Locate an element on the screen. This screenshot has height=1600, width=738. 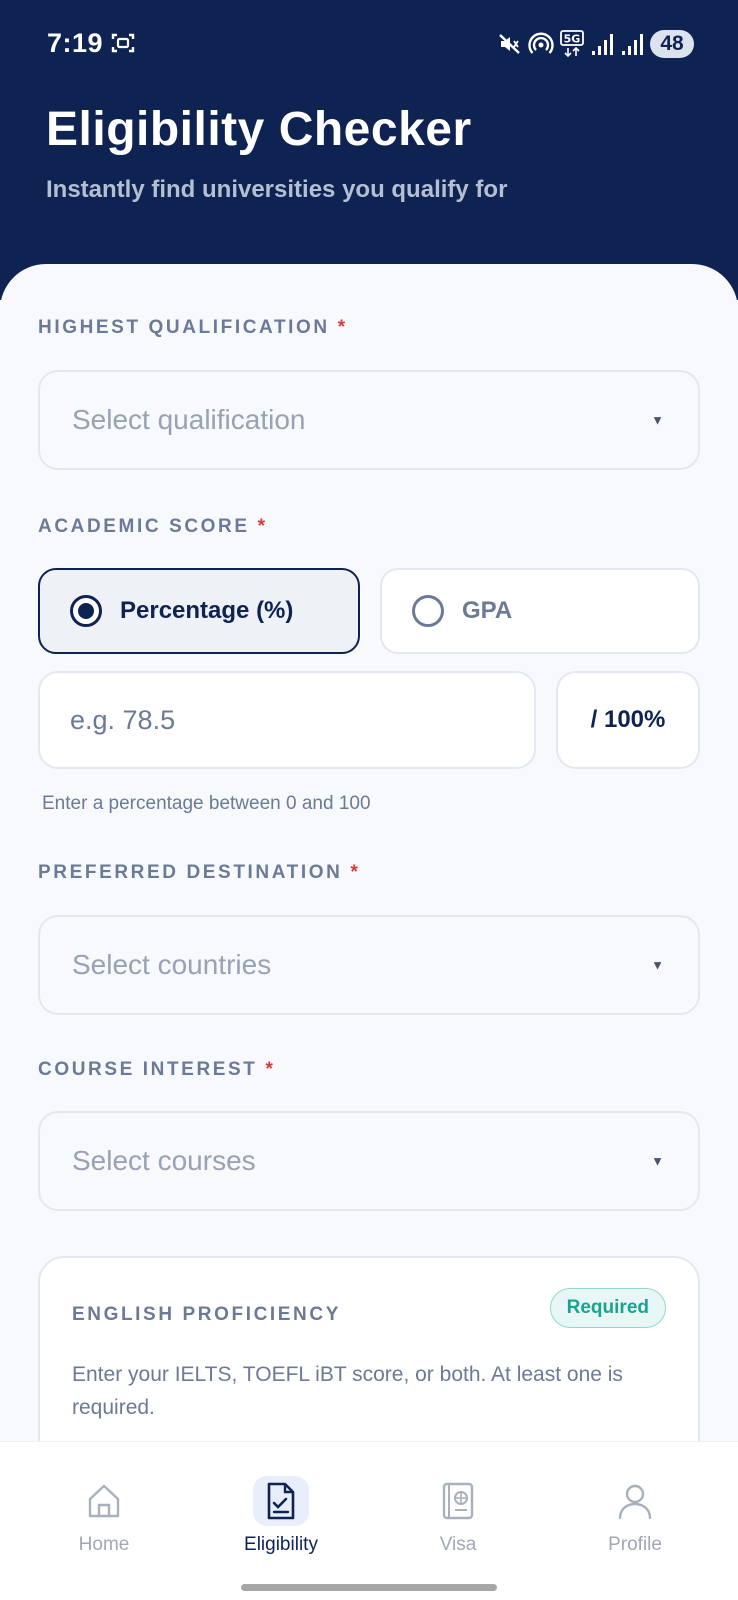
percentage-option: Percentage (%) is located at coordinates (199, 611).